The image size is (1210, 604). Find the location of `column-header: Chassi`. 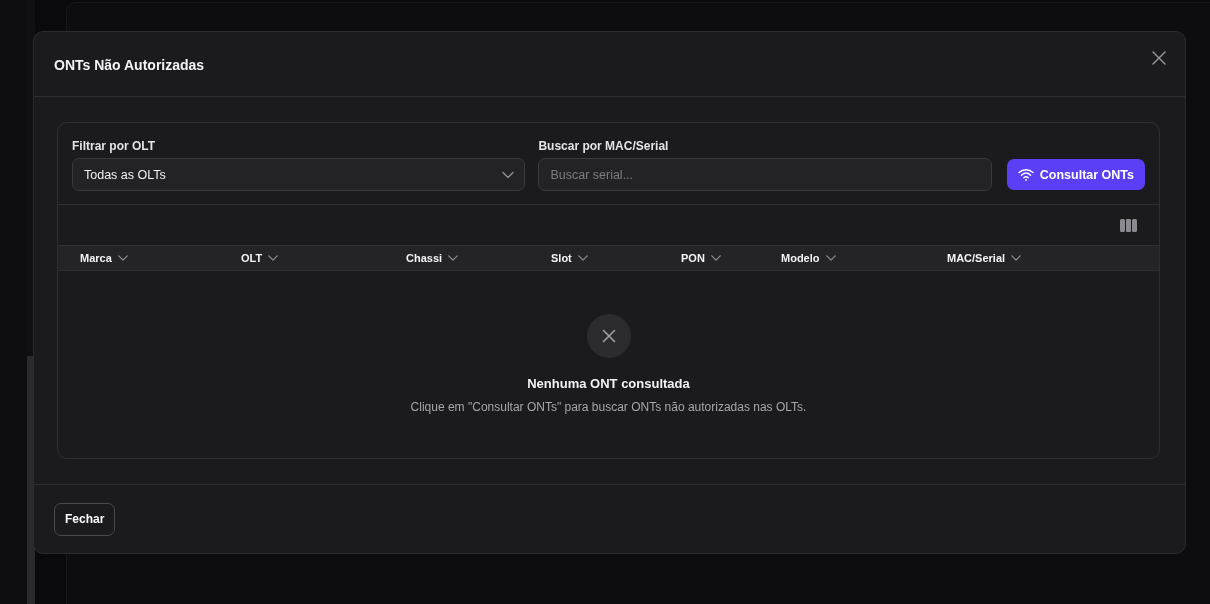

column-header: Chassi is located at coordinates (424, 258).